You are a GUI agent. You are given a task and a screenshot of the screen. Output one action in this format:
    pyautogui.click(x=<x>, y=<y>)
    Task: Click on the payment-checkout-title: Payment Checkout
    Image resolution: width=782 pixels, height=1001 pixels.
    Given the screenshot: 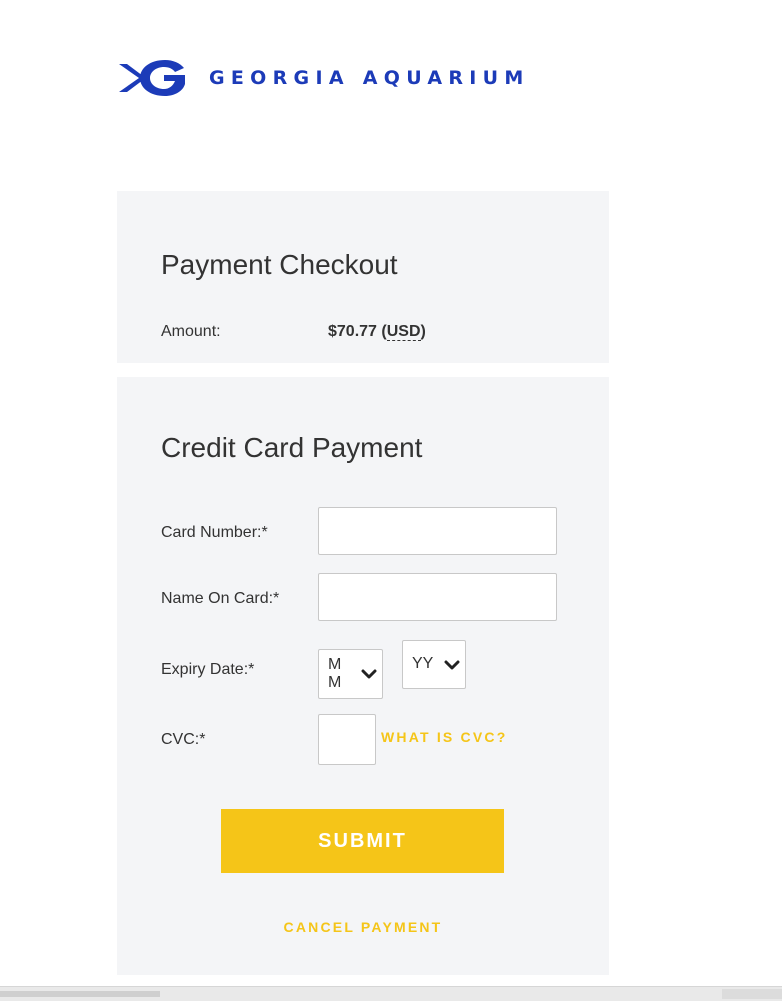 What is the action you would take?
    pyautogui.click(x=279, y=264)
    